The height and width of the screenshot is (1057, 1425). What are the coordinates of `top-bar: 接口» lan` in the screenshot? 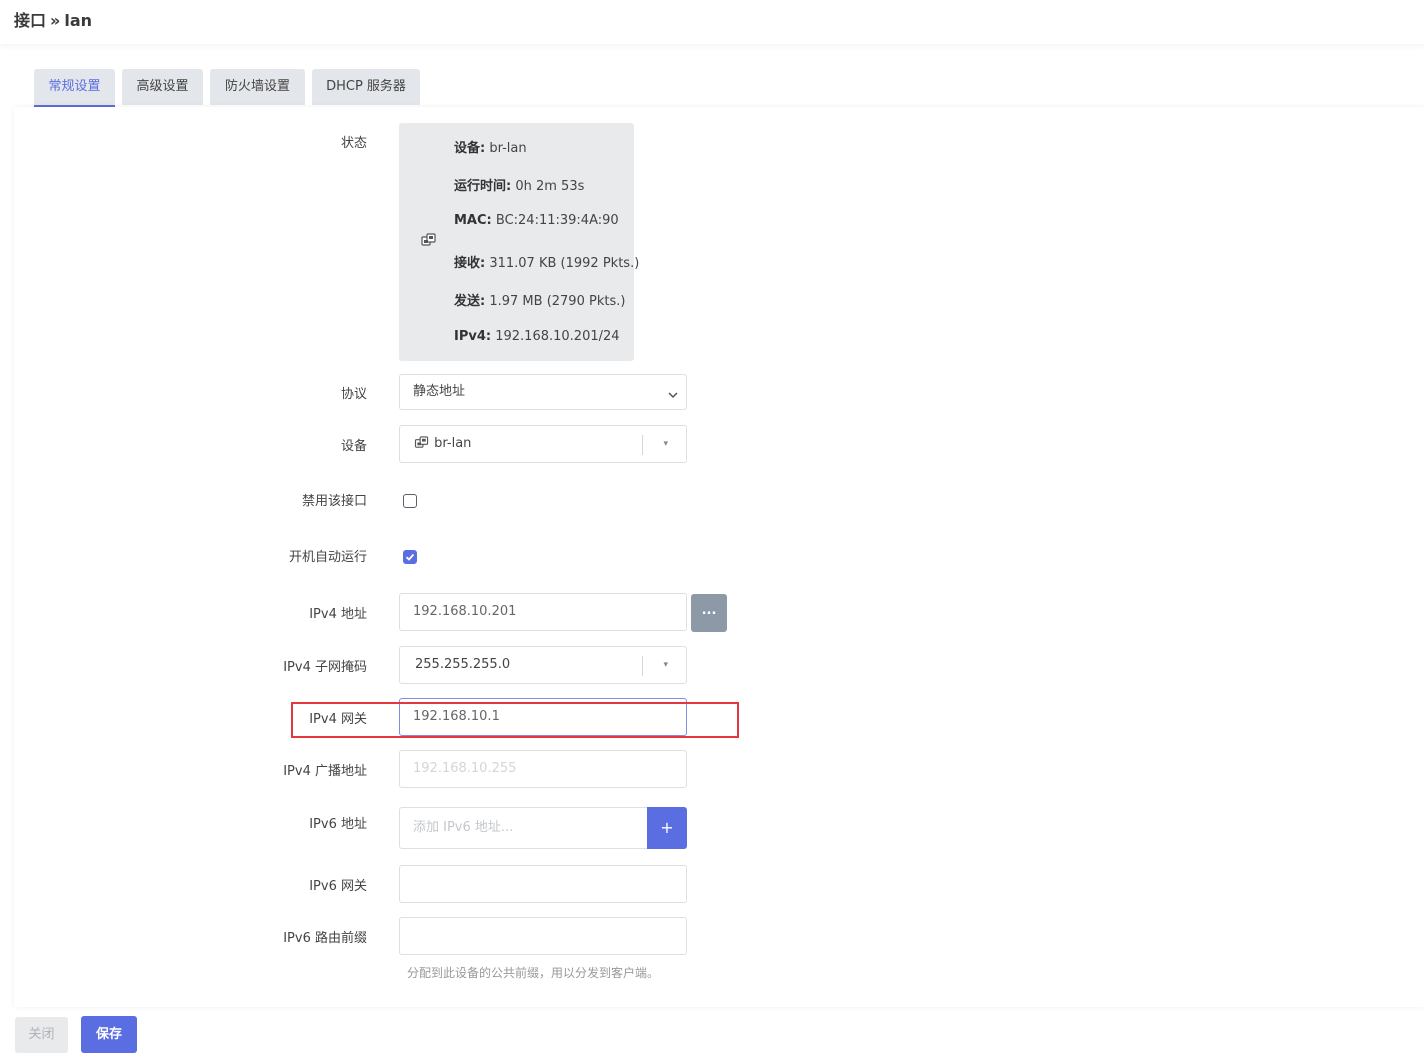 It's located at (712, 22).